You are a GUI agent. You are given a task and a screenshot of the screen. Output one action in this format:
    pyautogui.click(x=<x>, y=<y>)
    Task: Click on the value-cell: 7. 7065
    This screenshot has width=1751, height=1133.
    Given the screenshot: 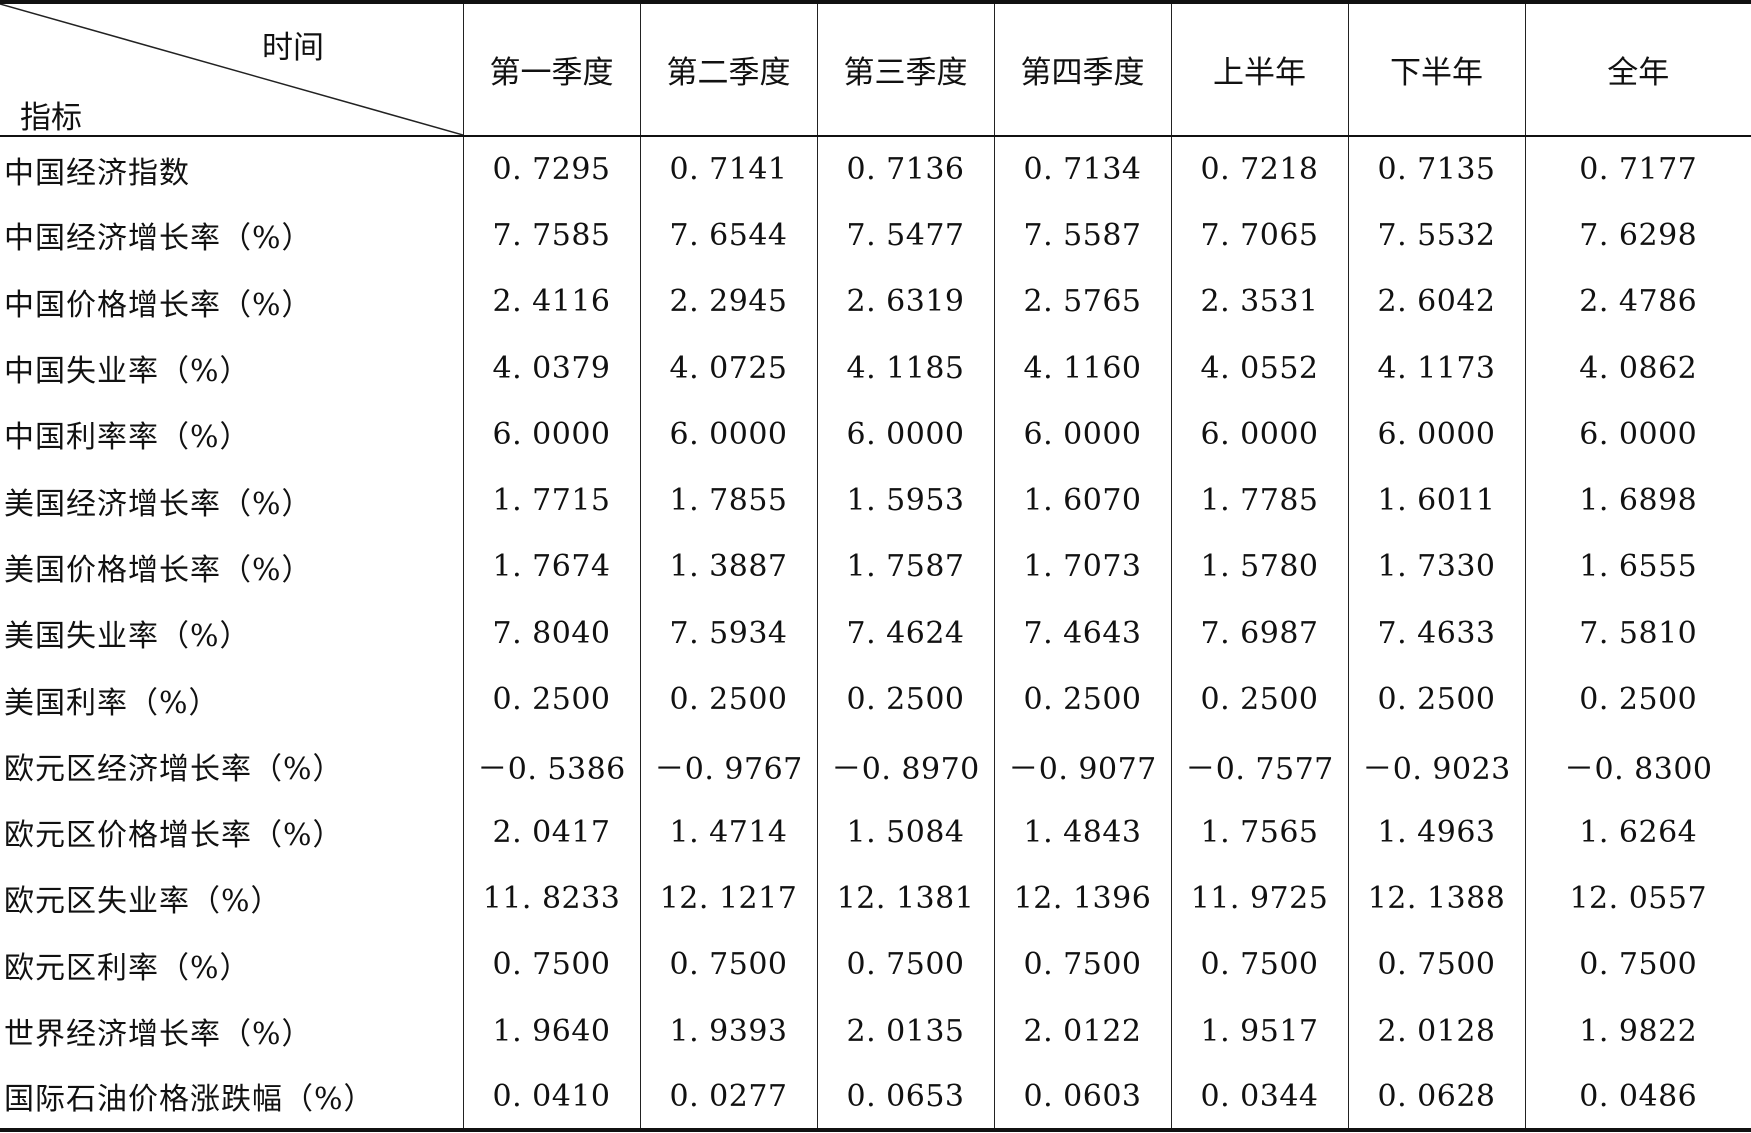 What is the action you would take?
    pyautogui.click(x=1259, y=235)
    